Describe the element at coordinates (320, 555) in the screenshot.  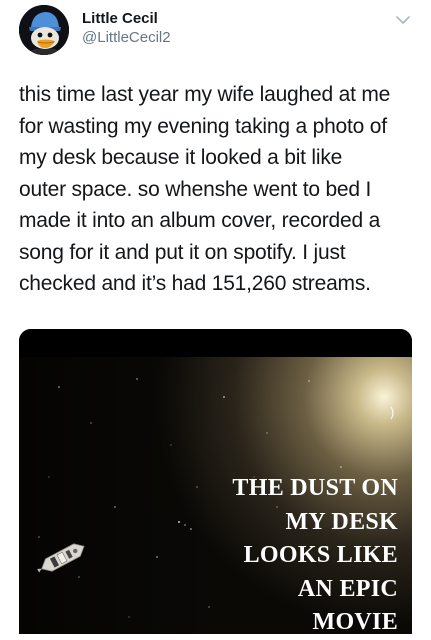
I see `album-title-line: LOOKS LIKE` at that location.